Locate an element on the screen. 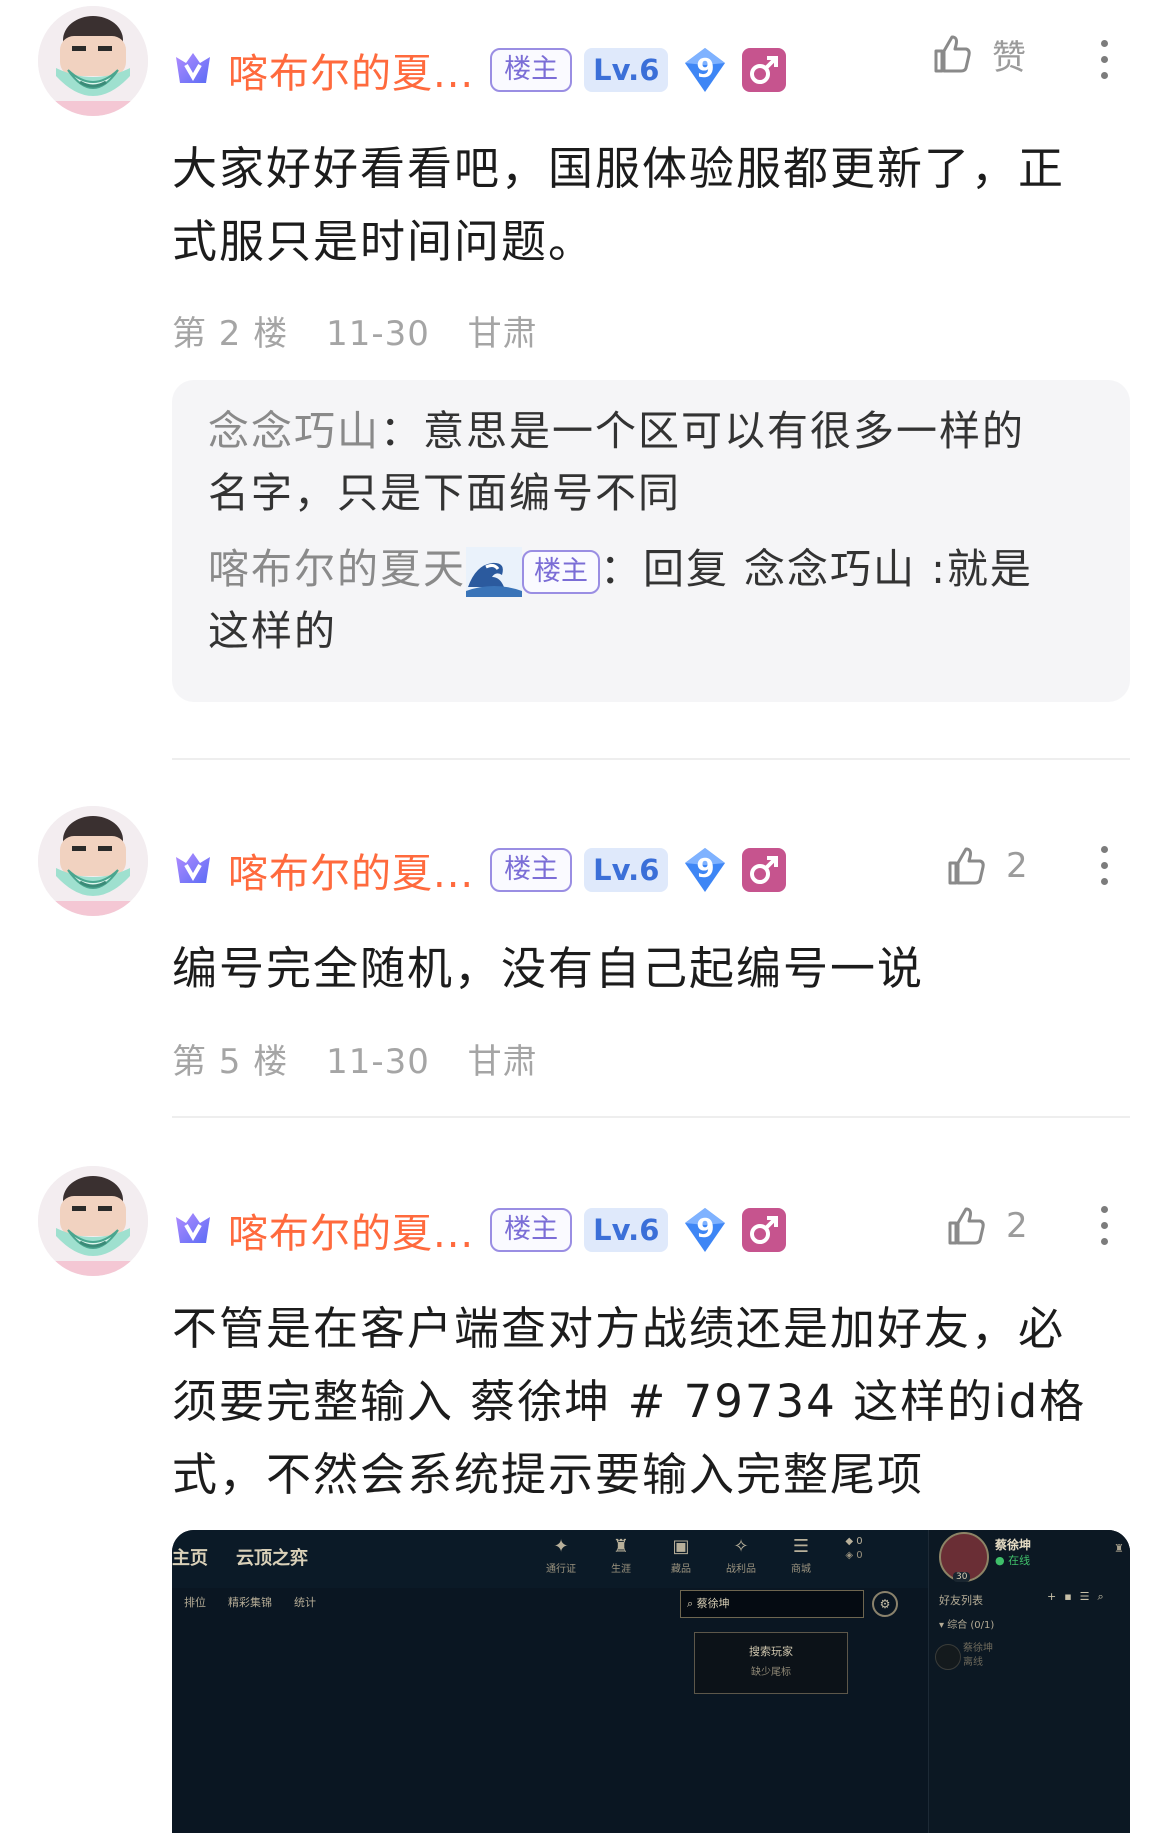  reply-author: 喀布尔的夏天 is located at coordinates (337, 569).